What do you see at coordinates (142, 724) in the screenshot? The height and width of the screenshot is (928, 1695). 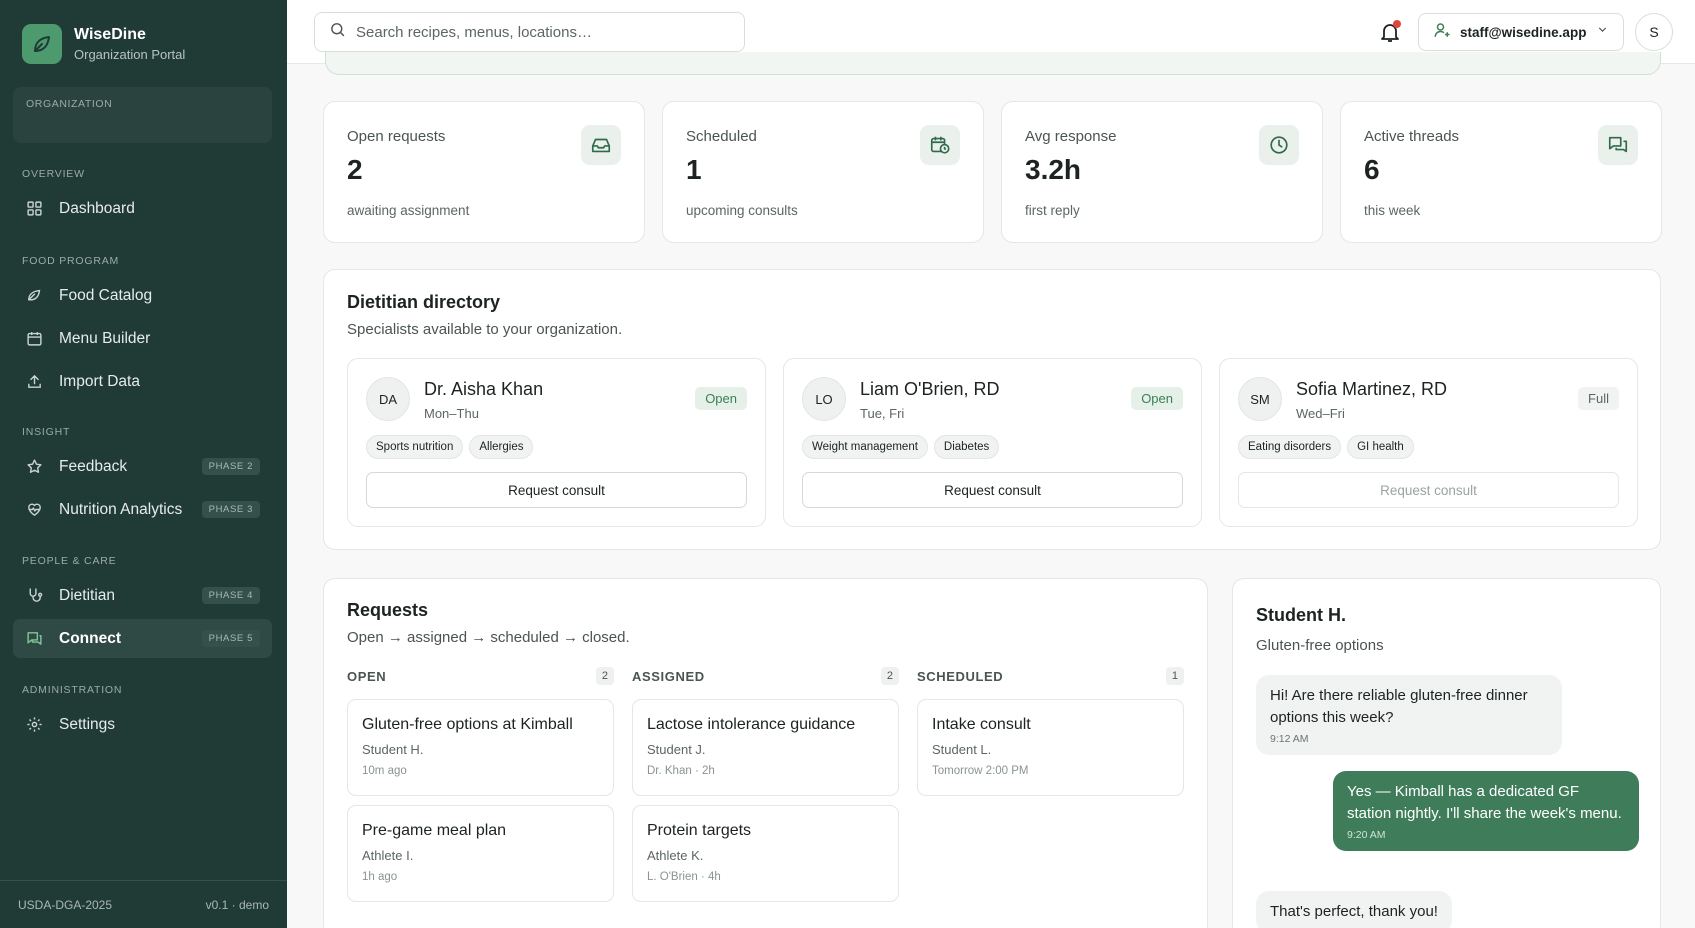 I see `sidebar-item-settings: Settings` at bounding box center [142, 724].